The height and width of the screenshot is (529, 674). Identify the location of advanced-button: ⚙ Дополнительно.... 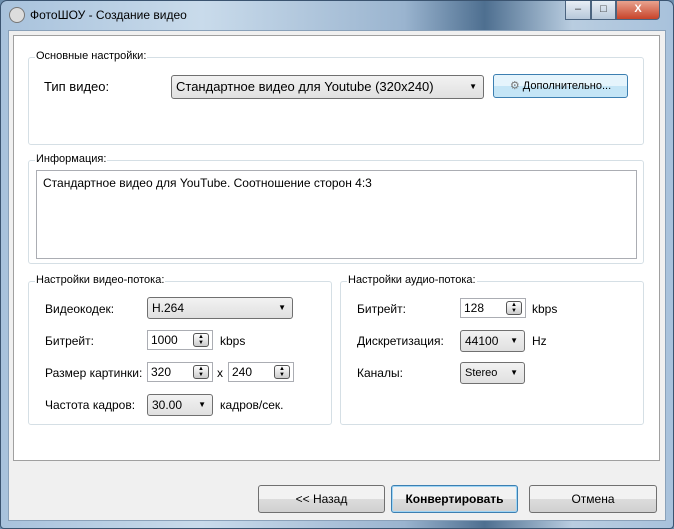
(560, 86).